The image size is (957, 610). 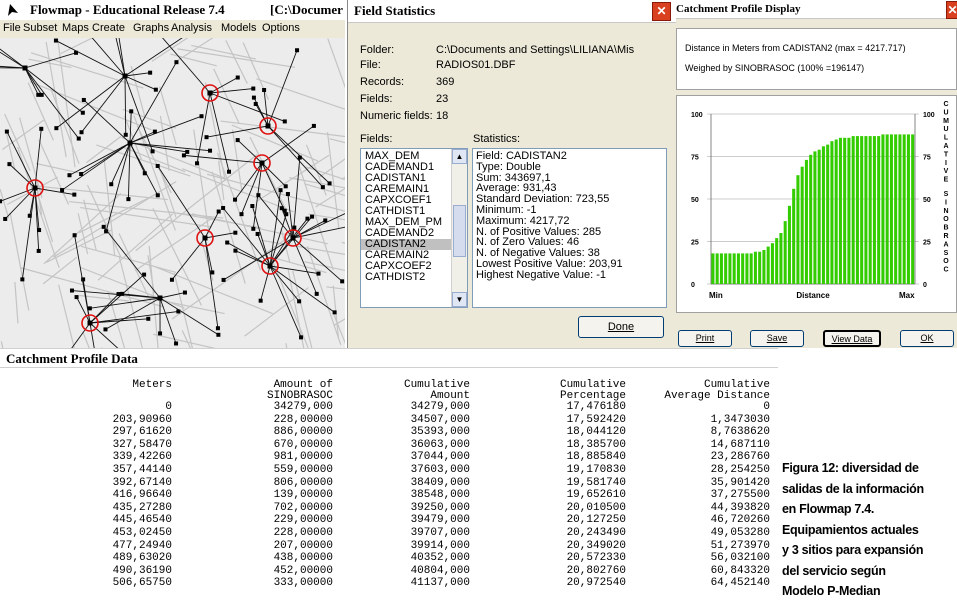 What do you see at coordinates (108, 28) in the screenshot?
I see `menu-create: Create` at bounding box center [108, 28].